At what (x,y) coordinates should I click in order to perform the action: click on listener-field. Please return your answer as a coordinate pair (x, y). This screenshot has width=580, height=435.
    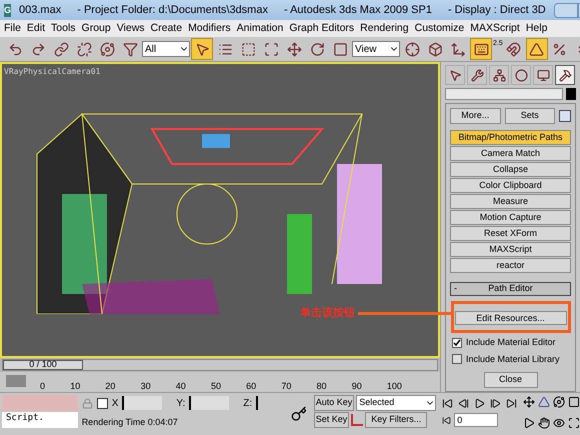
    Looking at the image, I should click on (40, 403).